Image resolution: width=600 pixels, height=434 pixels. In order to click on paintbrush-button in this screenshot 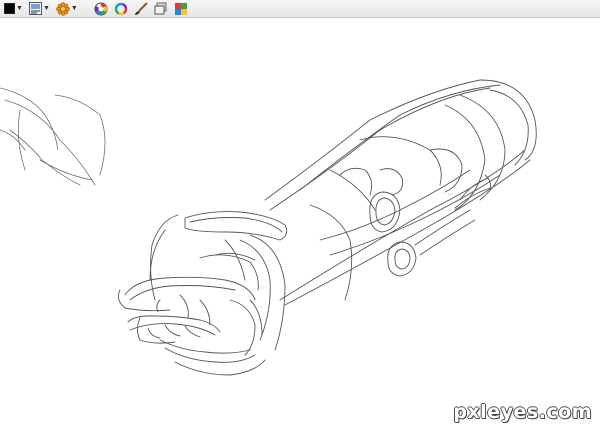, I will do `click(141, 9)`.